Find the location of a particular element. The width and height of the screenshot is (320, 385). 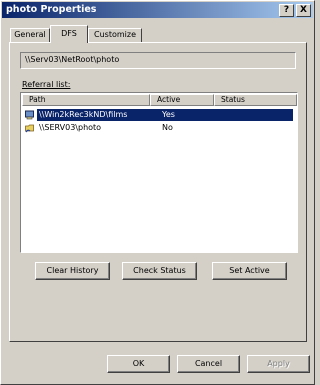

referral-list-label: Referral list: is located at coordinates (46, 84).